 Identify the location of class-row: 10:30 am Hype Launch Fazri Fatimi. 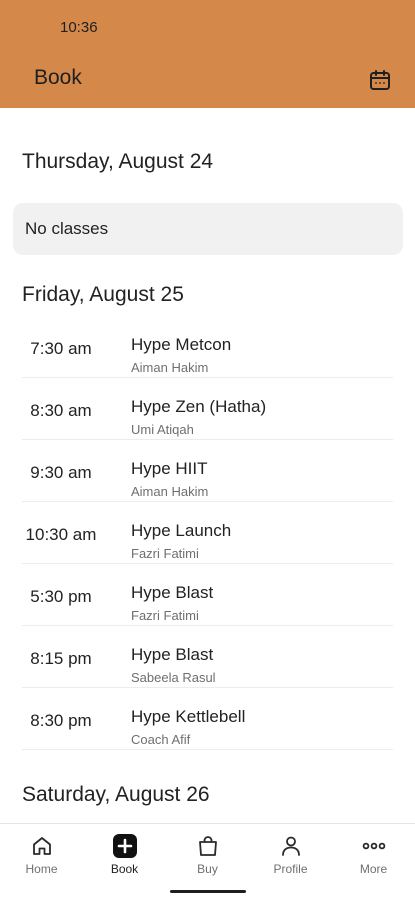
(207, 533).